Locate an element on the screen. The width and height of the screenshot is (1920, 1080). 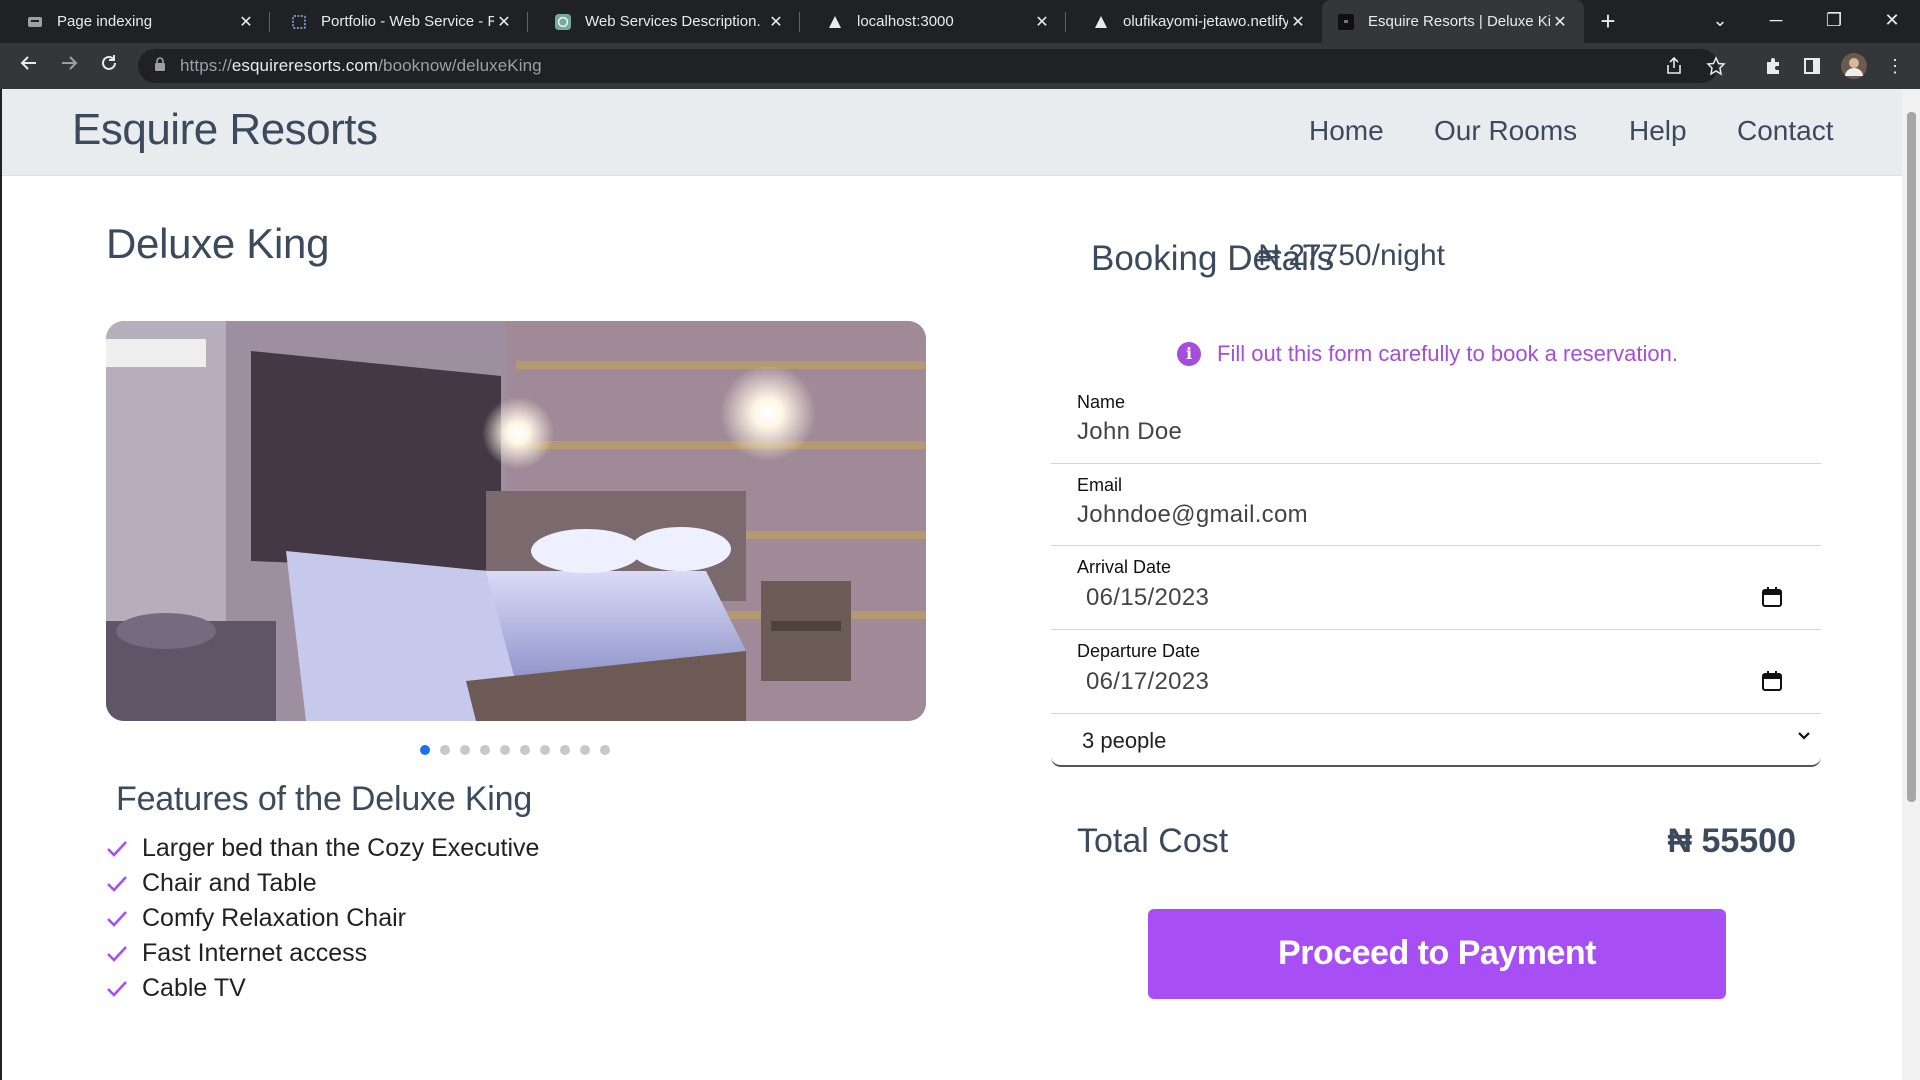
tab-title: Portfolio - Web Service - Re is located at coordinates (407, 21).